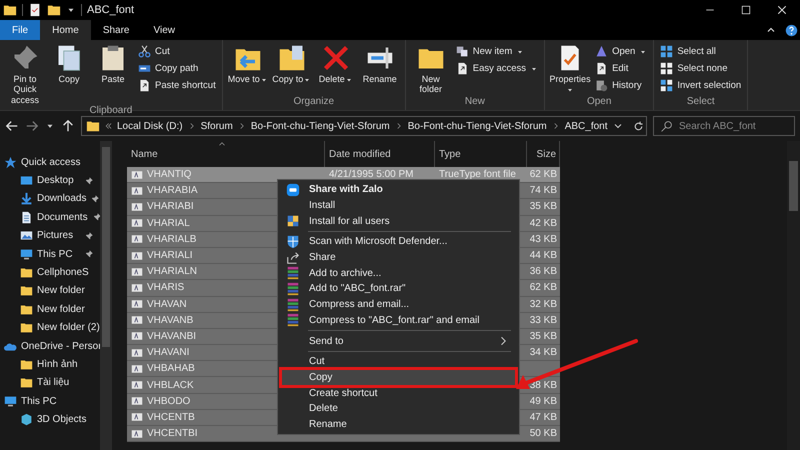 This screenshot has width=800, height=450. What do you see at coordinates (543, 256) in the screenshot?
I see `size-cell: 44 KB` at bounding box center [543, 256].